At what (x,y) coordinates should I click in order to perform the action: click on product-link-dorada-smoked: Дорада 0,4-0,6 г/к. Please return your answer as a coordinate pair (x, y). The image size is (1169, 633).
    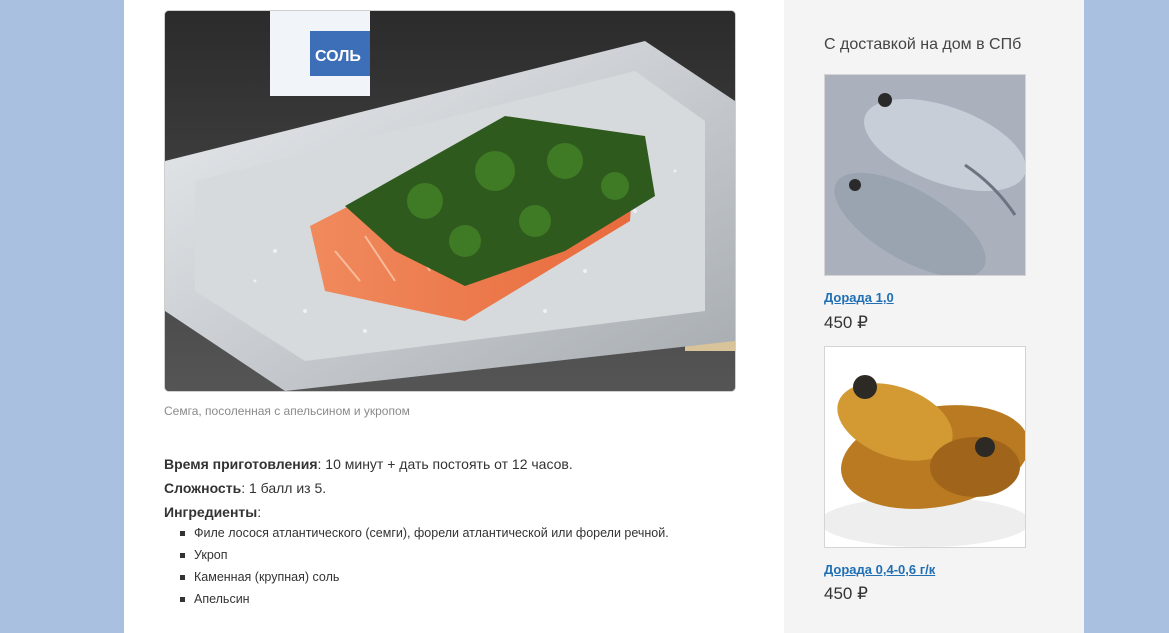
    Looking at the image, I should click on (879, 569).